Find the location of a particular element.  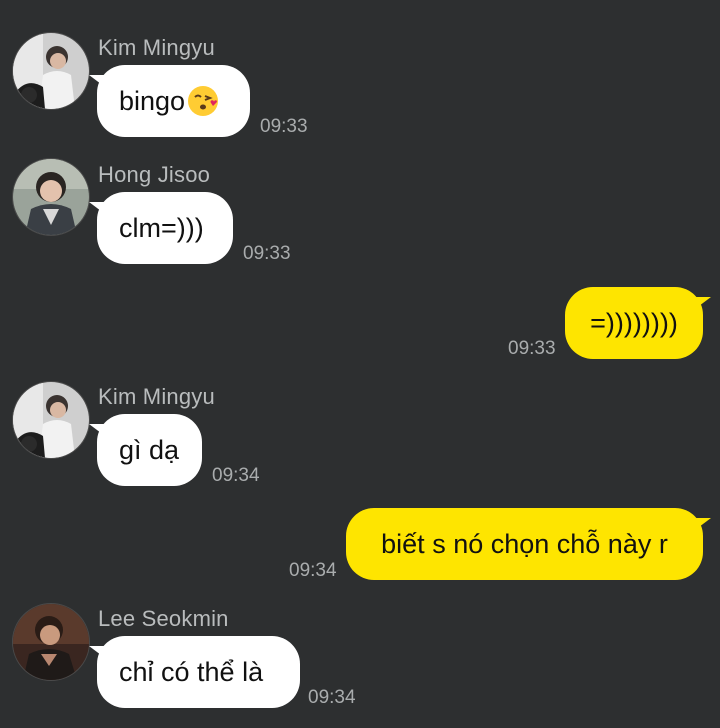

message-bubble-incoming: gì dạ is located at coordinates (145, 450).